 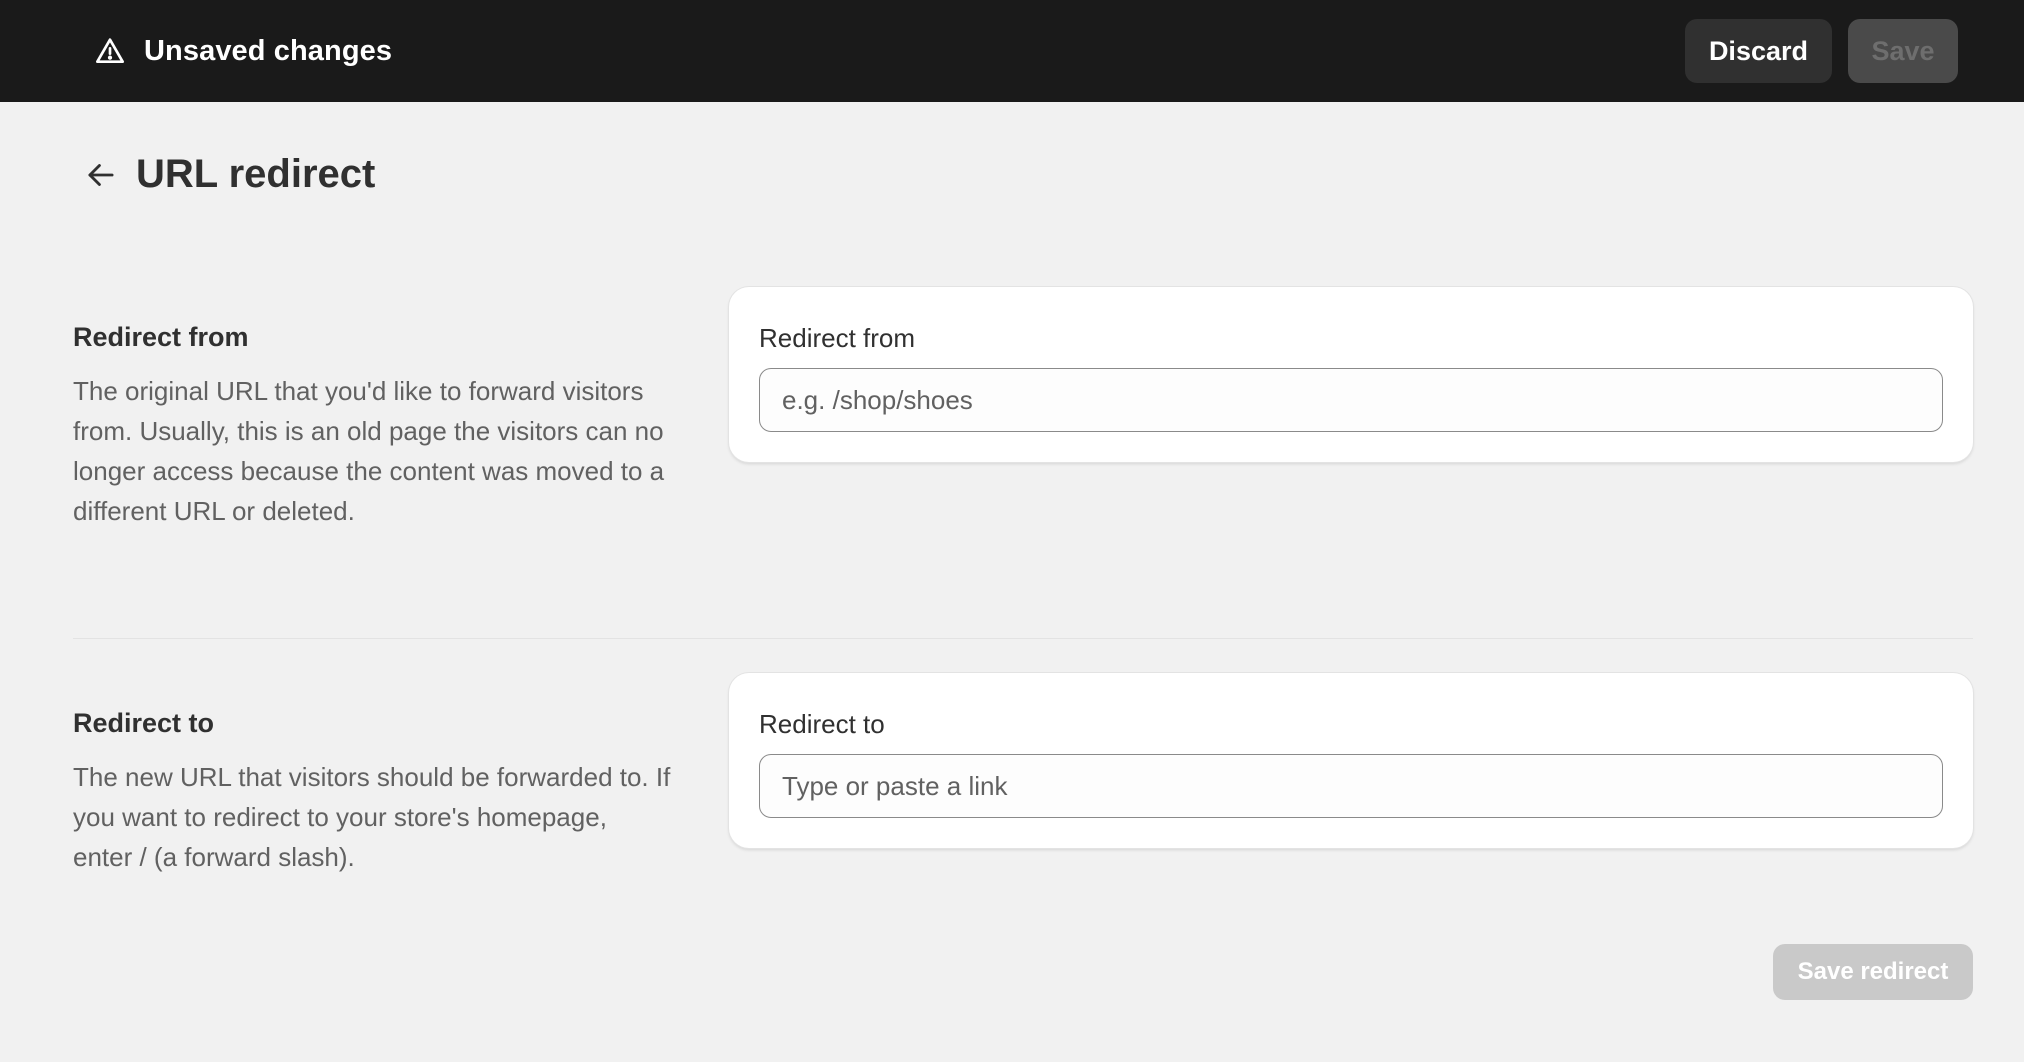 What do you see at coordinates (256, 174) in the screenshot?
I see `page-title: URL redirect` at bounding box center [256, 174].